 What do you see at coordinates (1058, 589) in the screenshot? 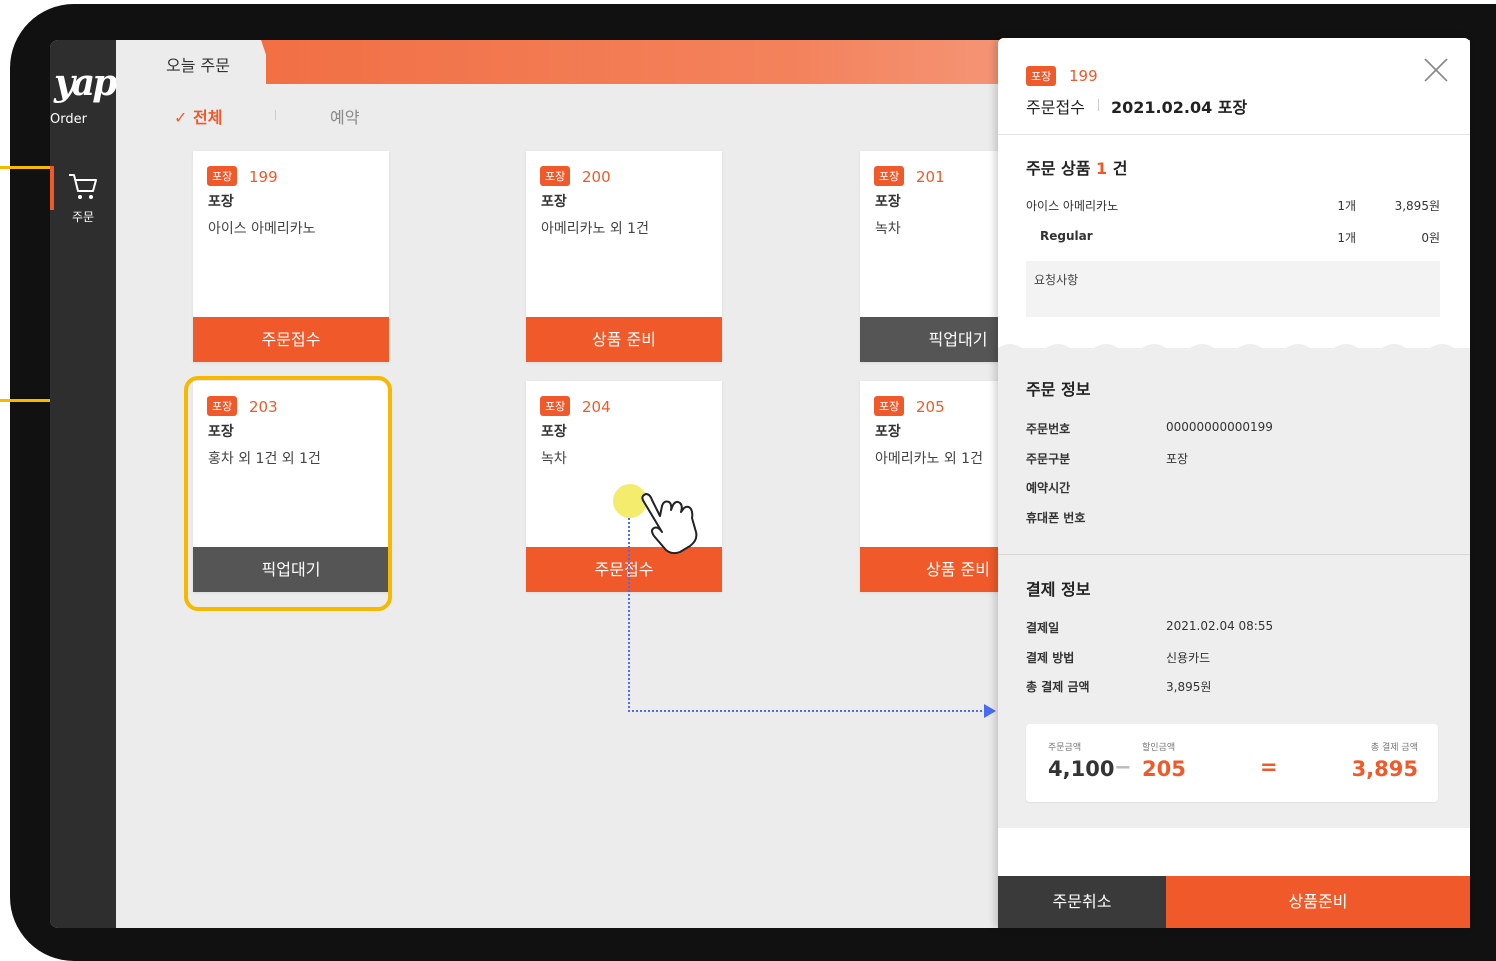
I see `payment-title: 결제 정보` at bounding box center [1058, 589].